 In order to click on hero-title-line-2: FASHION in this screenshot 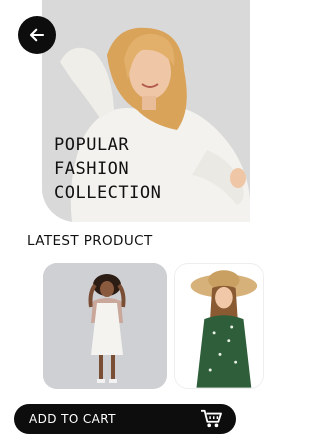, I will do `click(92, 169)`.